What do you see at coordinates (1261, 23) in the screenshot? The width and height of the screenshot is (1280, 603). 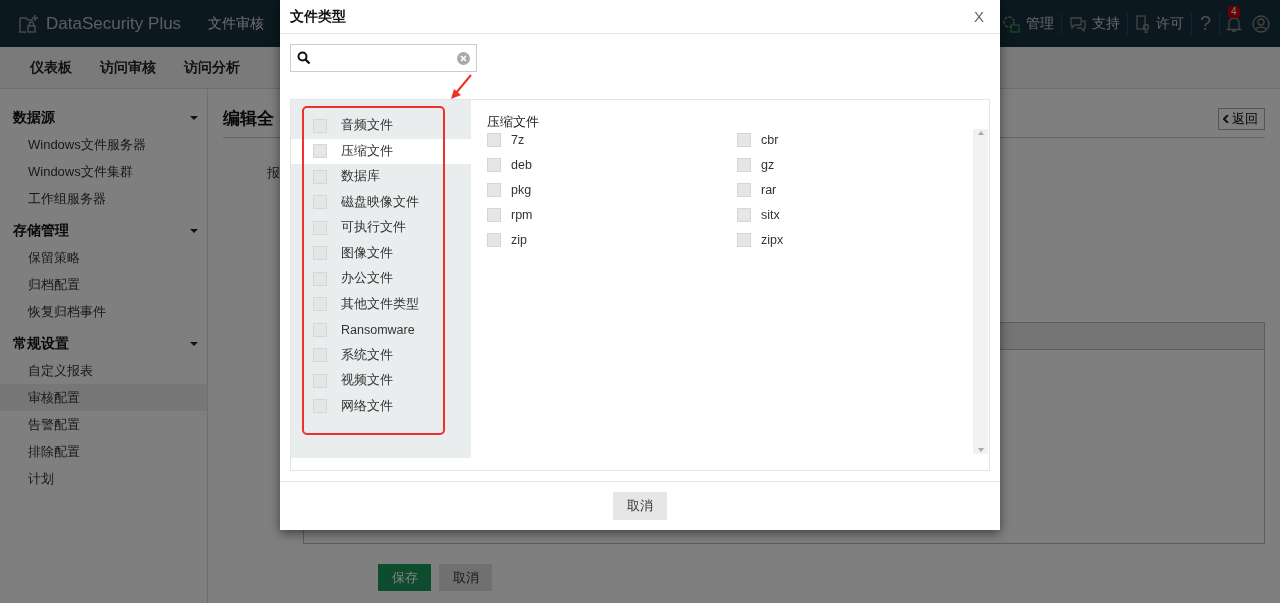 I see `user-icon` at bounding box center [1261, 23].